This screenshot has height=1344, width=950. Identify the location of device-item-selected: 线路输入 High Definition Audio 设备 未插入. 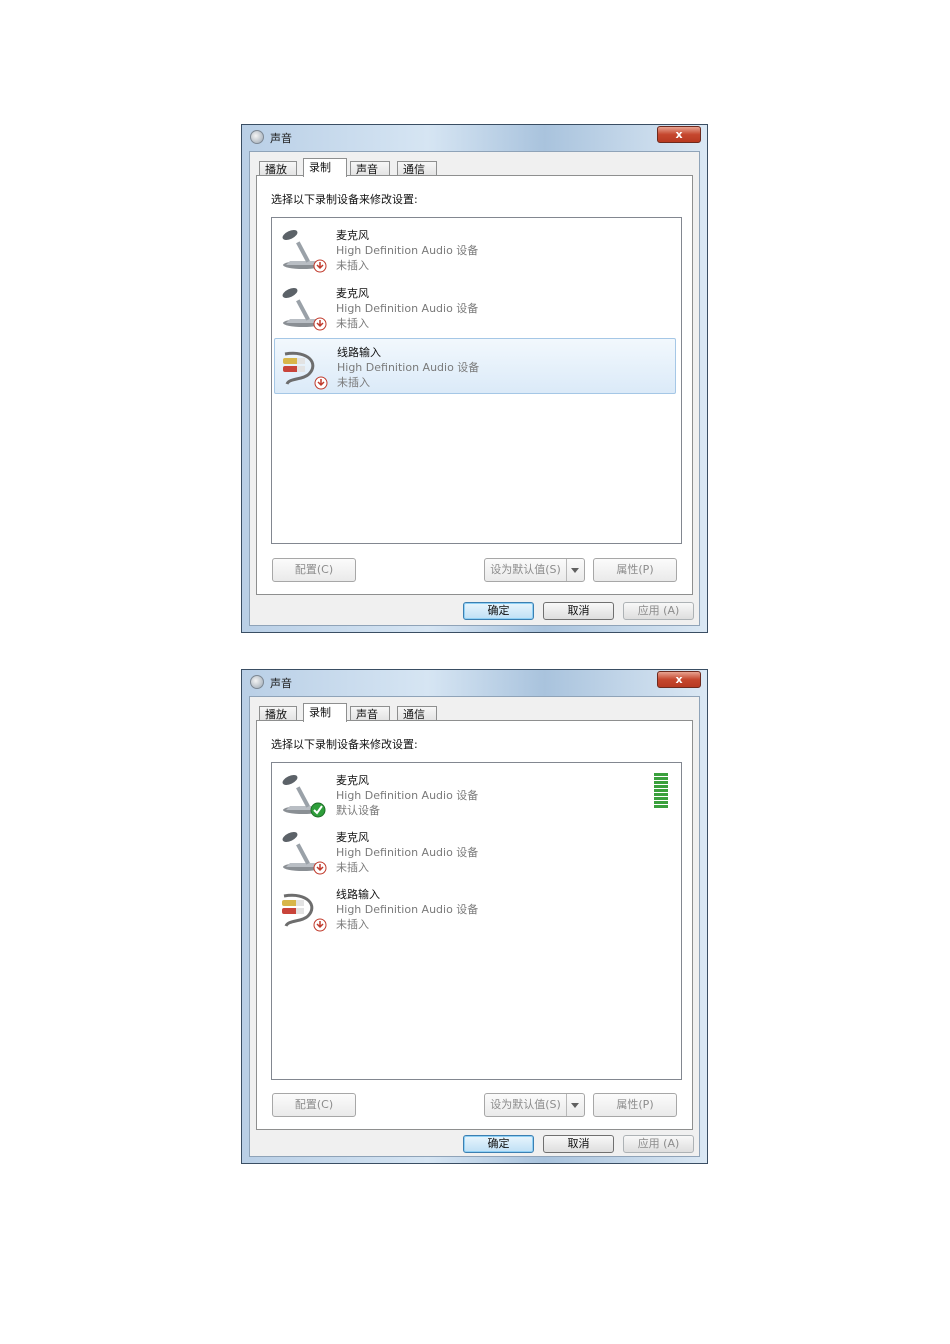
(475, 366).